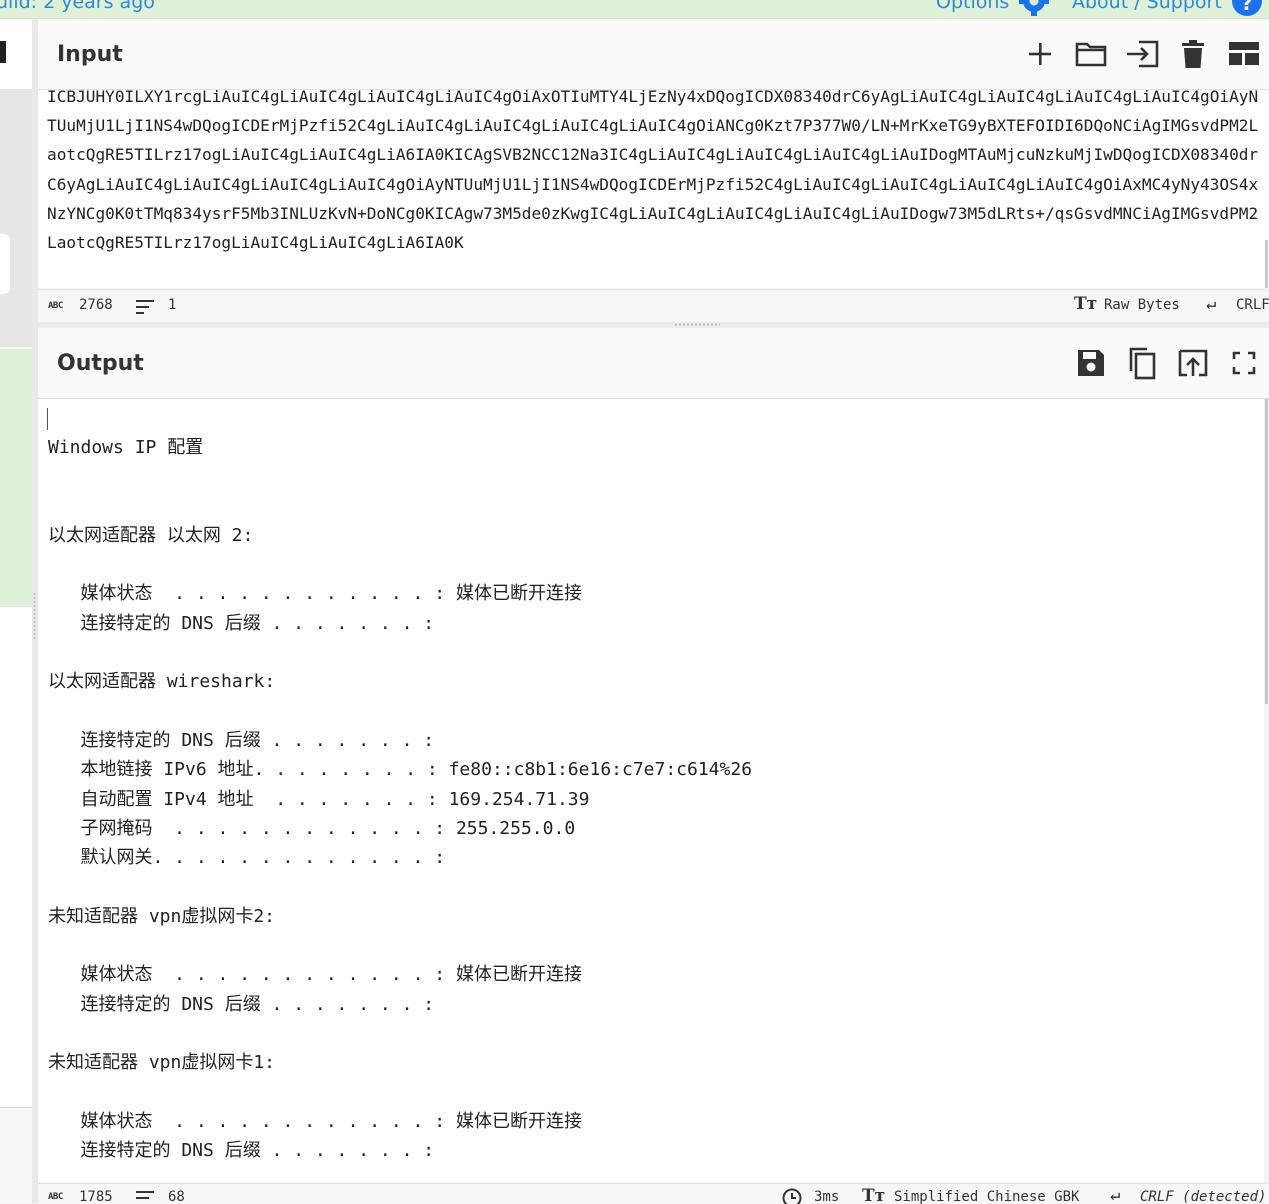 Image resolution: width=1269 pixels, height=1204 pixels. What do you see at coordinates (100, 363) in the screenshot?
I see `output-title: Output` at bounding box center [100, 363].